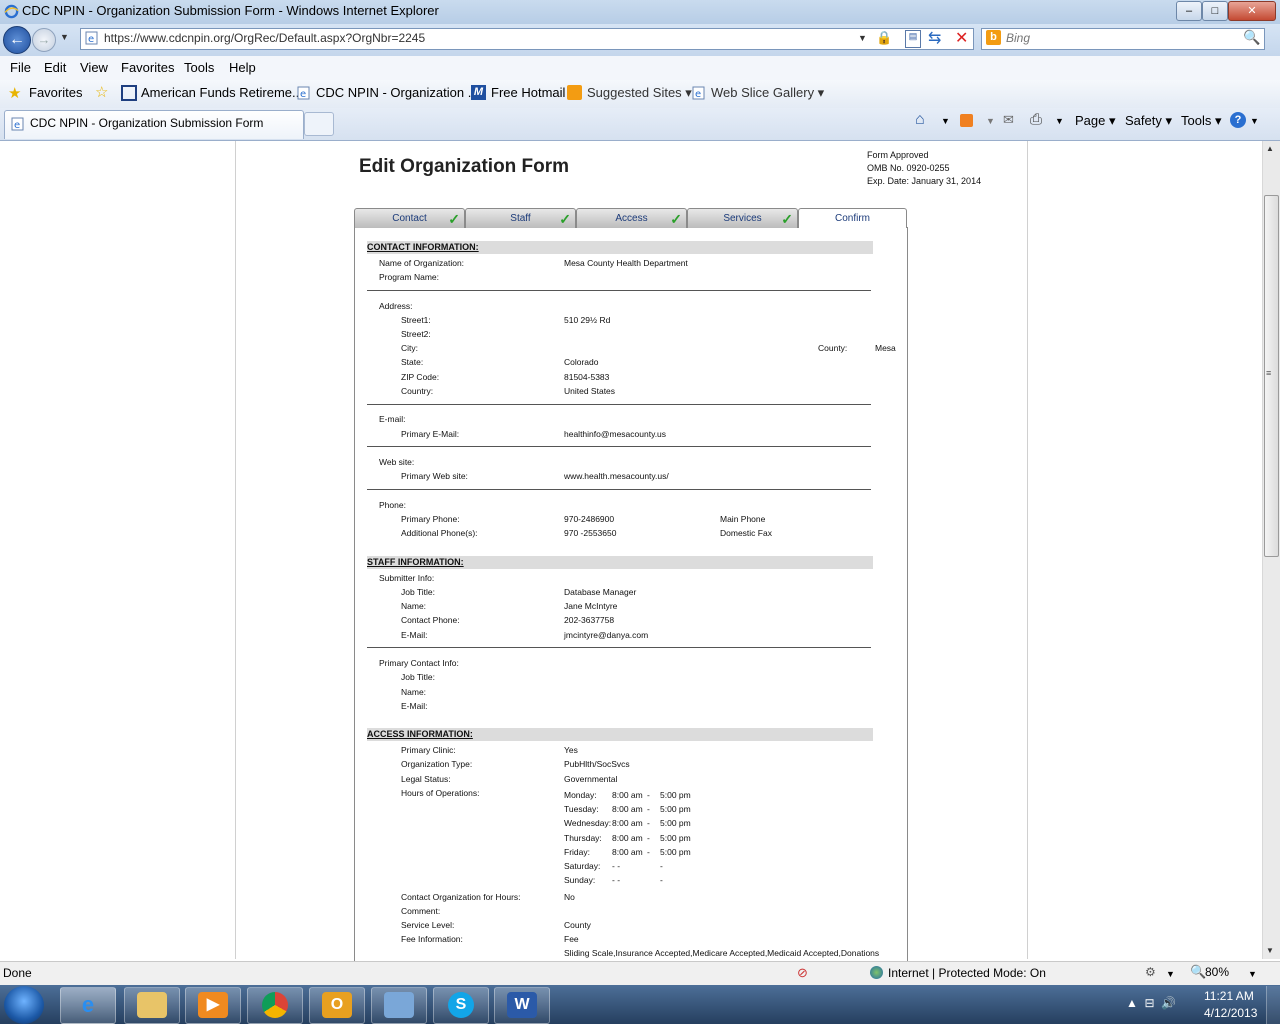  I want to click on protected-mode-icon: ⚙, so click(1150, 972).